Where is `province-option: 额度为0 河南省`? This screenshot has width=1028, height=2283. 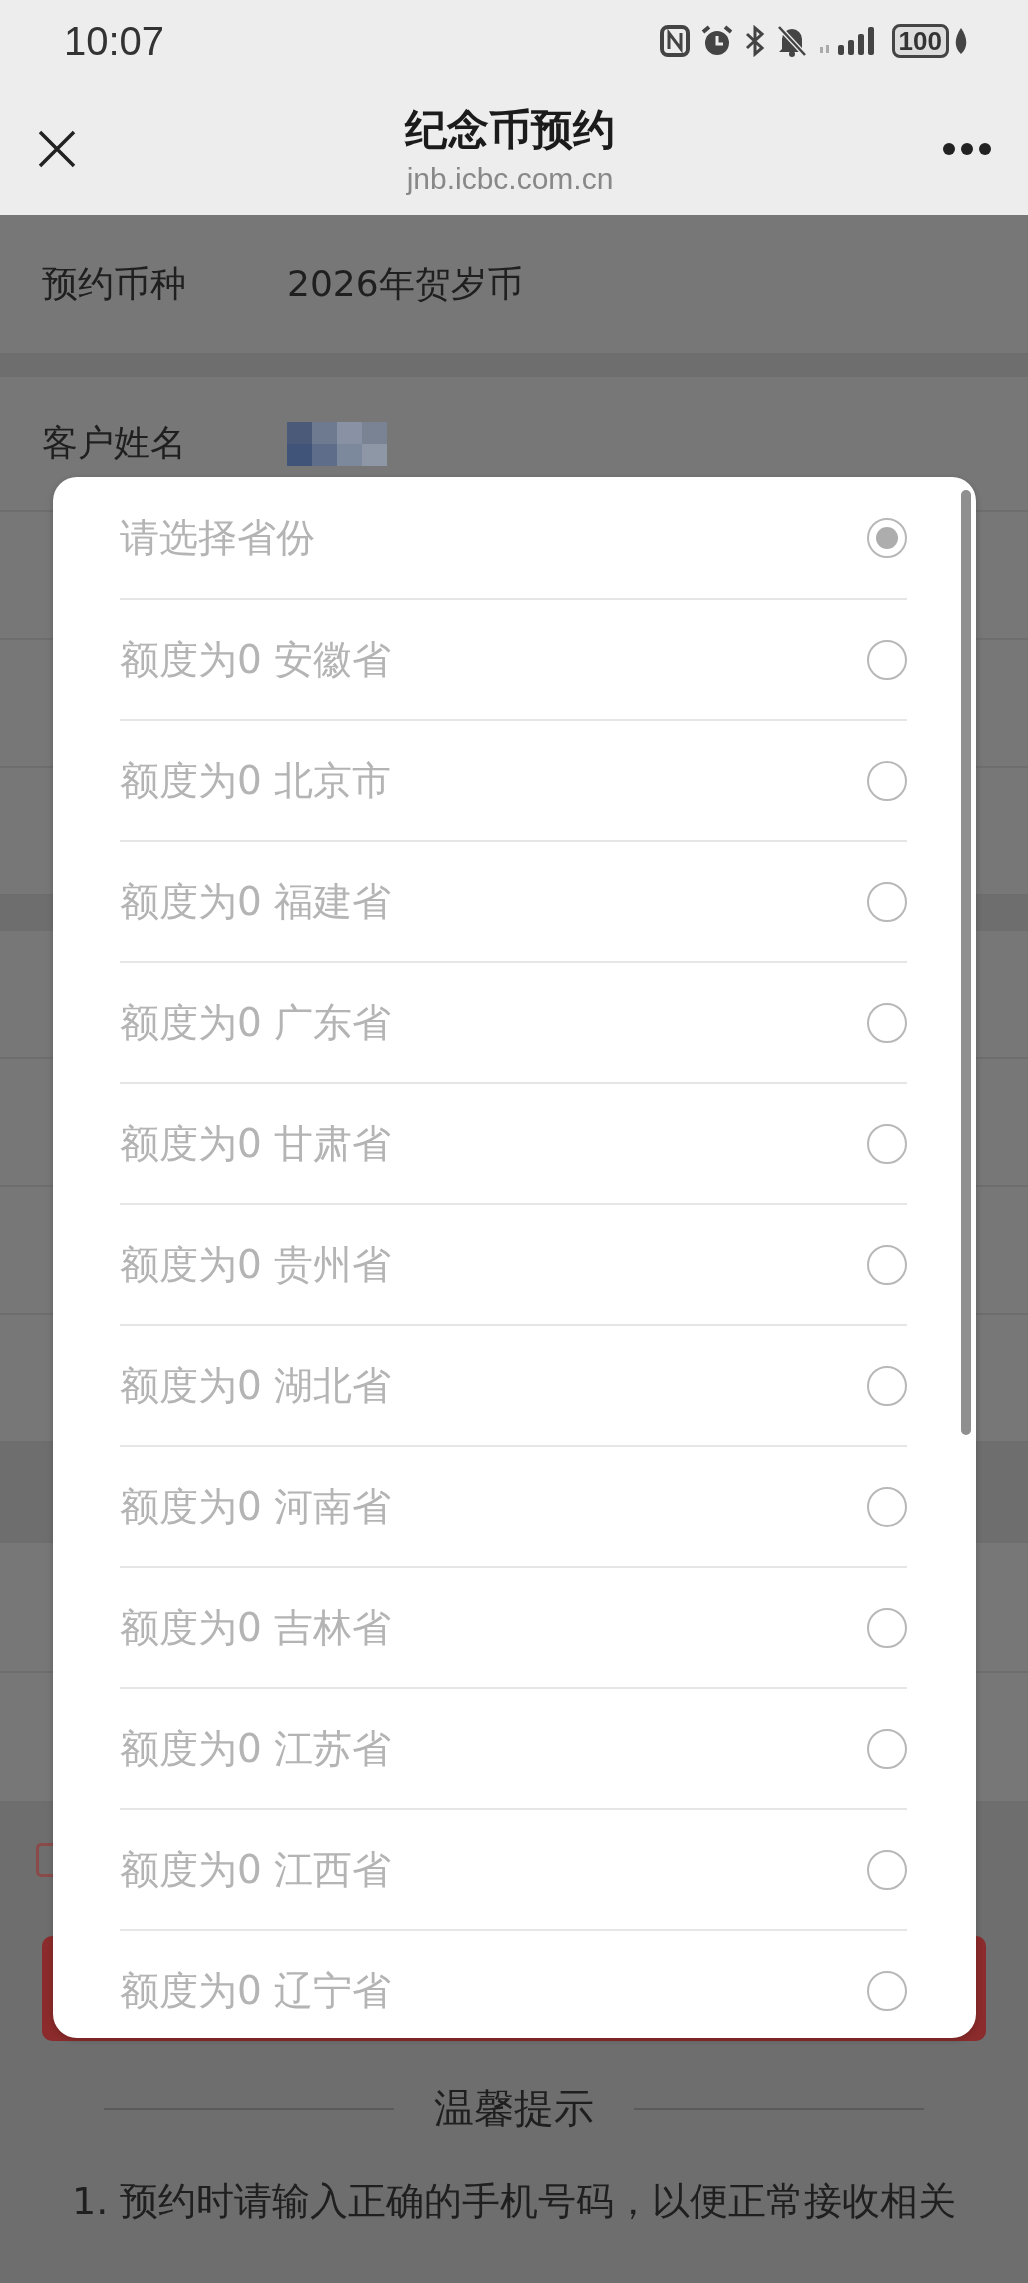
province-option: 额度为0 河南省 is located at coordinates (493, 1506).